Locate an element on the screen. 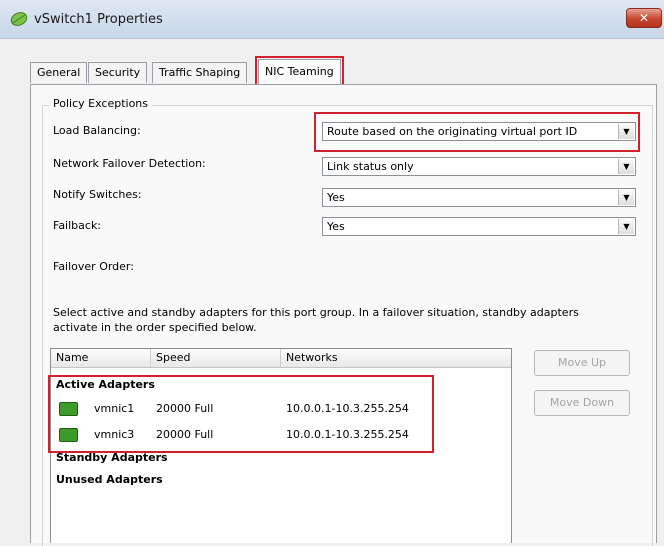 The width and height of the screenshot is (664, 546). tab-traffic-shaping: Traffic Shaping is located at coordinates (200, 72).